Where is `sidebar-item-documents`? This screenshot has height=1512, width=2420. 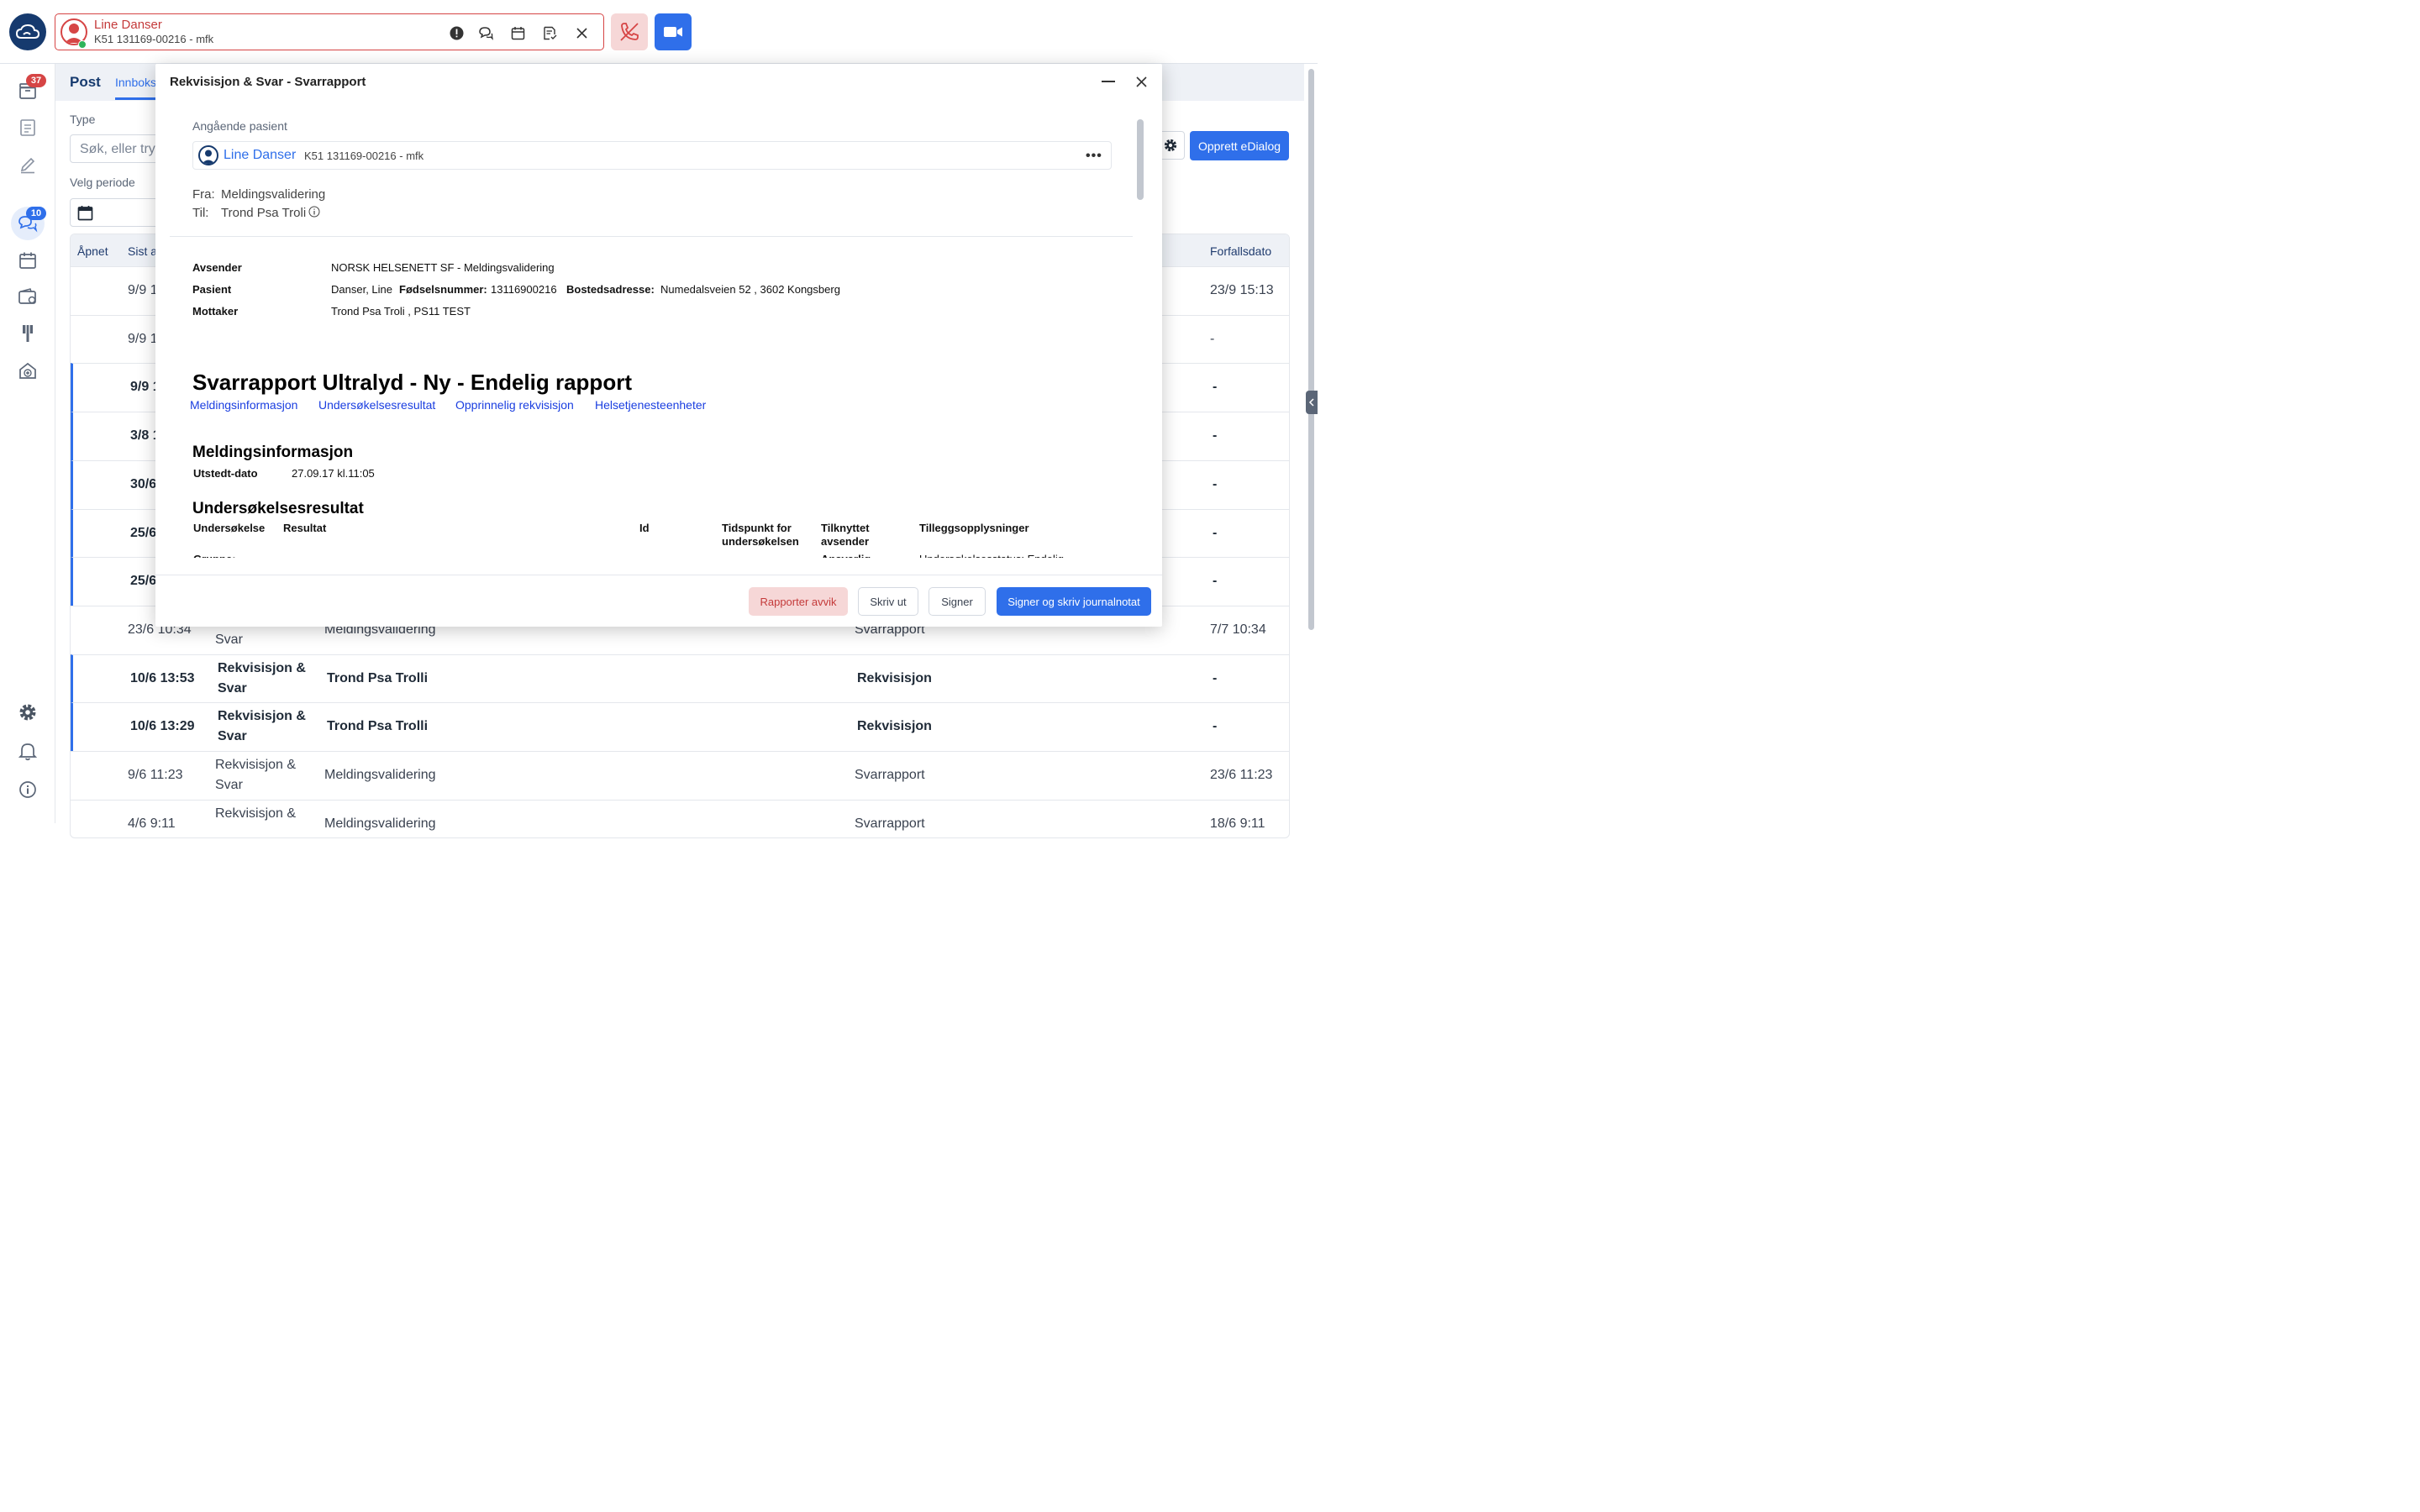 sidebar-item-documents is located at coordinates (28, 127).